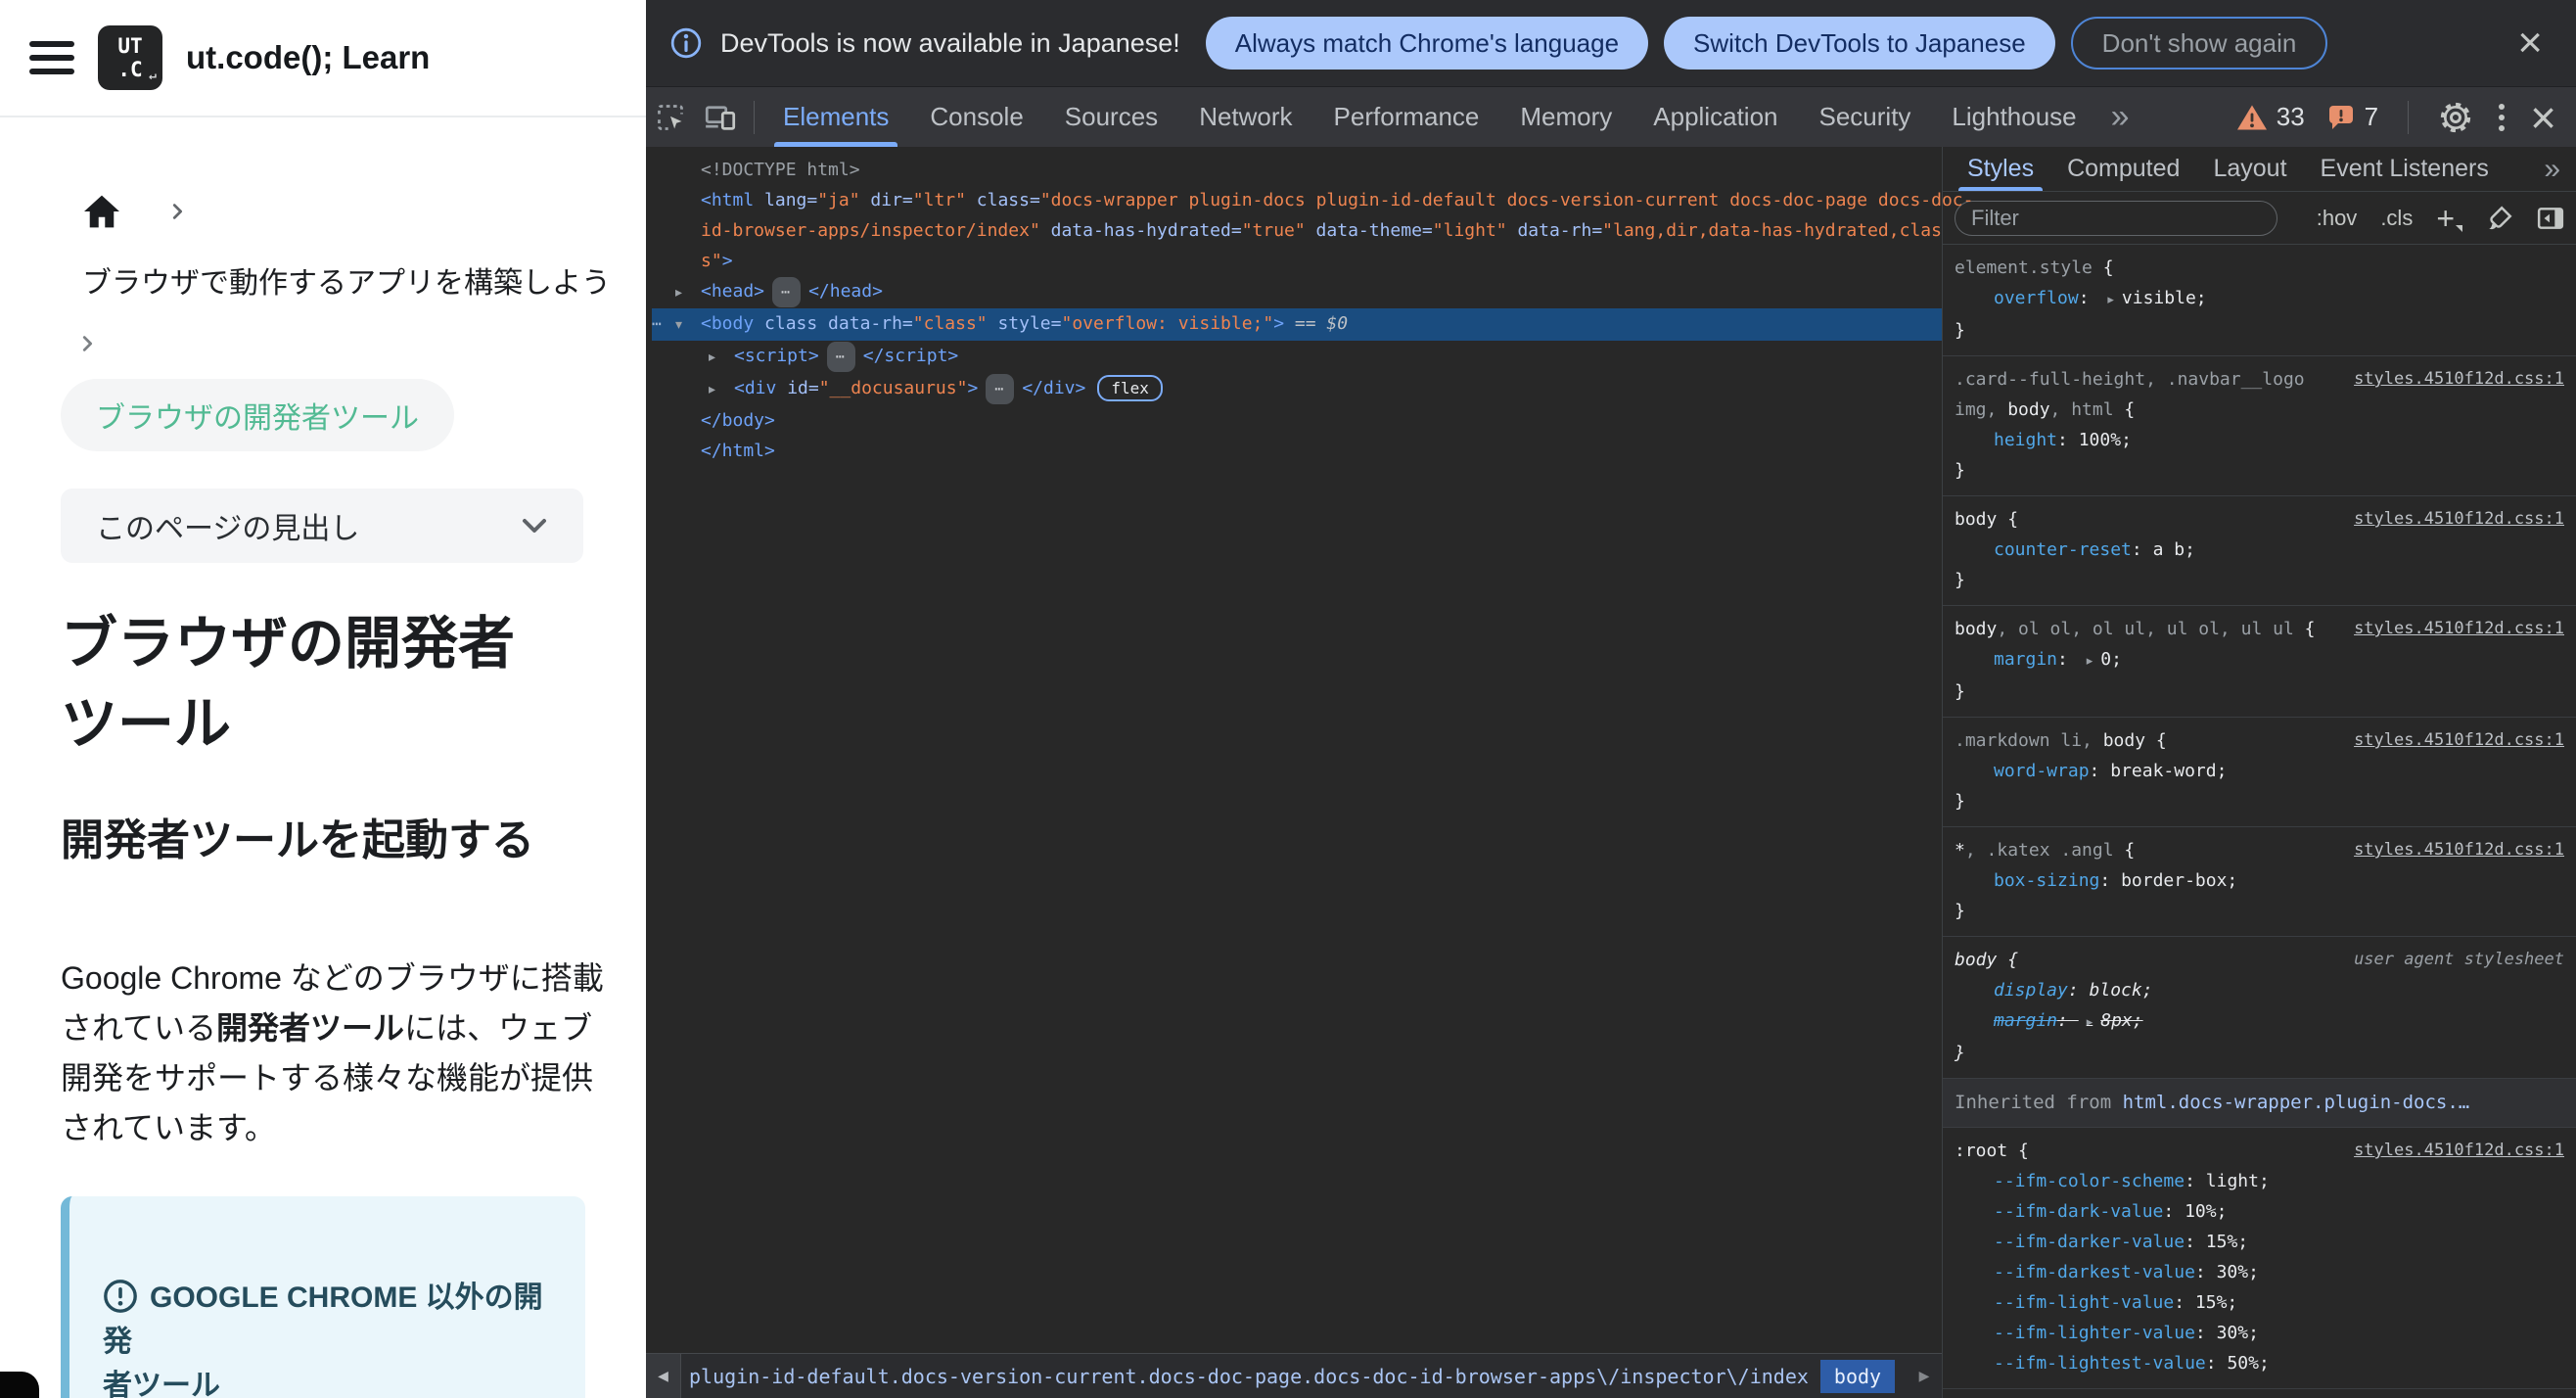 Image resolution: width=2576 pixels, height=1398 pixels. I want to click on new-style-rule-button: +, so click(2449, 218).